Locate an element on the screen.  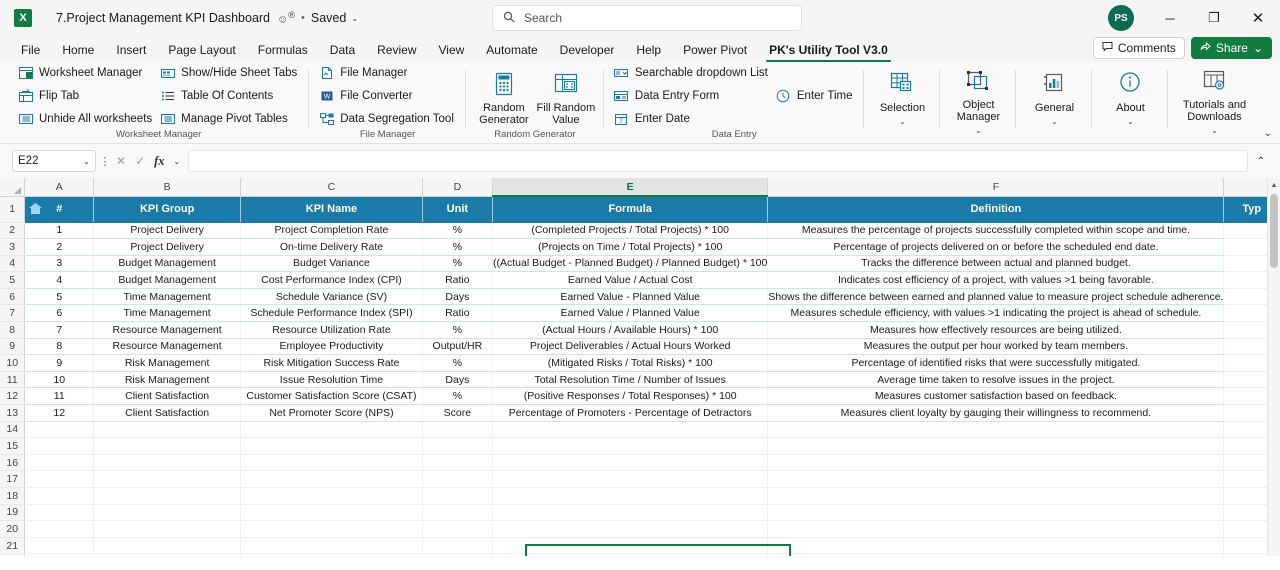
row-header: 18 is located at coordinates (13, 496).